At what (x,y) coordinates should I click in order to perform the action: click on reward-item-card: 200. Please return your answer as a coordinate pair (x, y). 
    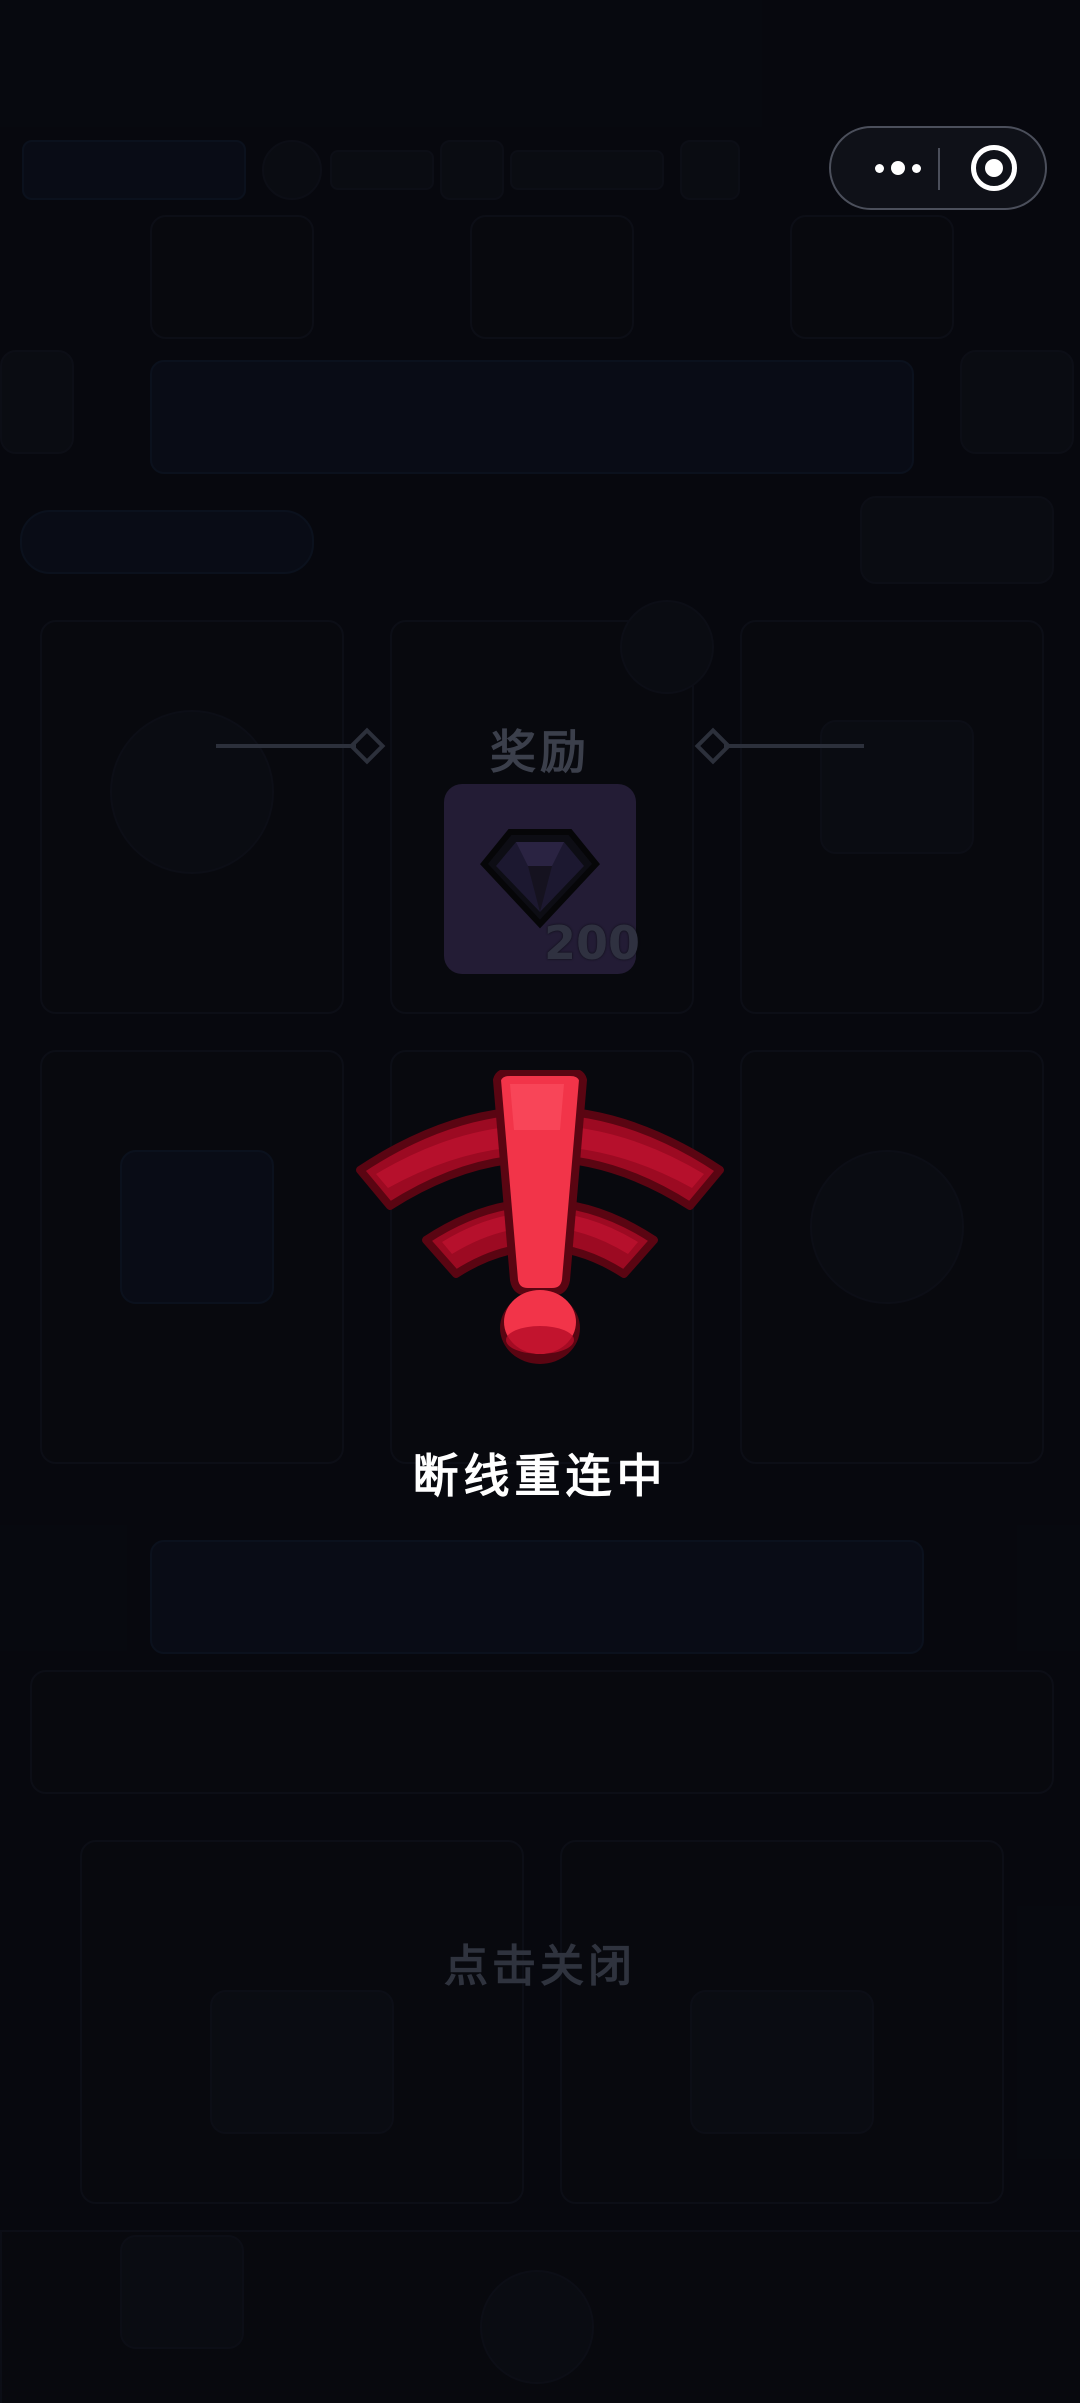
    Looking at the image, I should click on (542, 879).